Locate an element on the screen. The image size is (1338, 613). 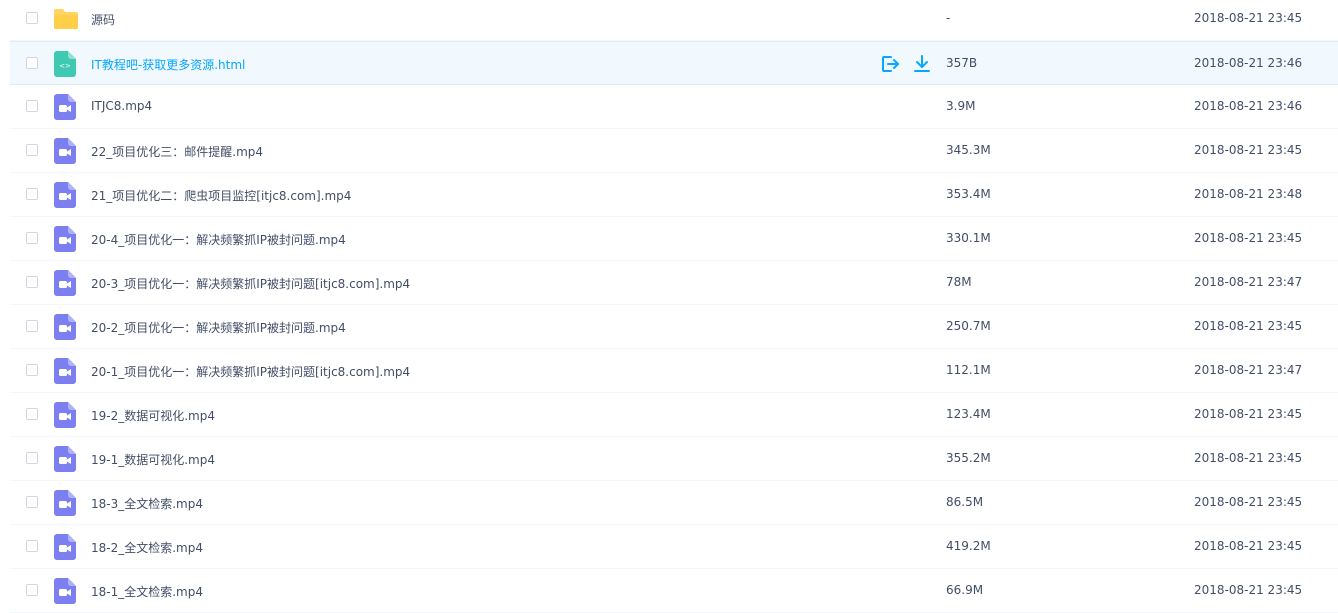
file-name: 20-3_项目优化一：解决频繁抓IP被封问题[itjc8.com].mp4 is located at coordinates (250, 283).